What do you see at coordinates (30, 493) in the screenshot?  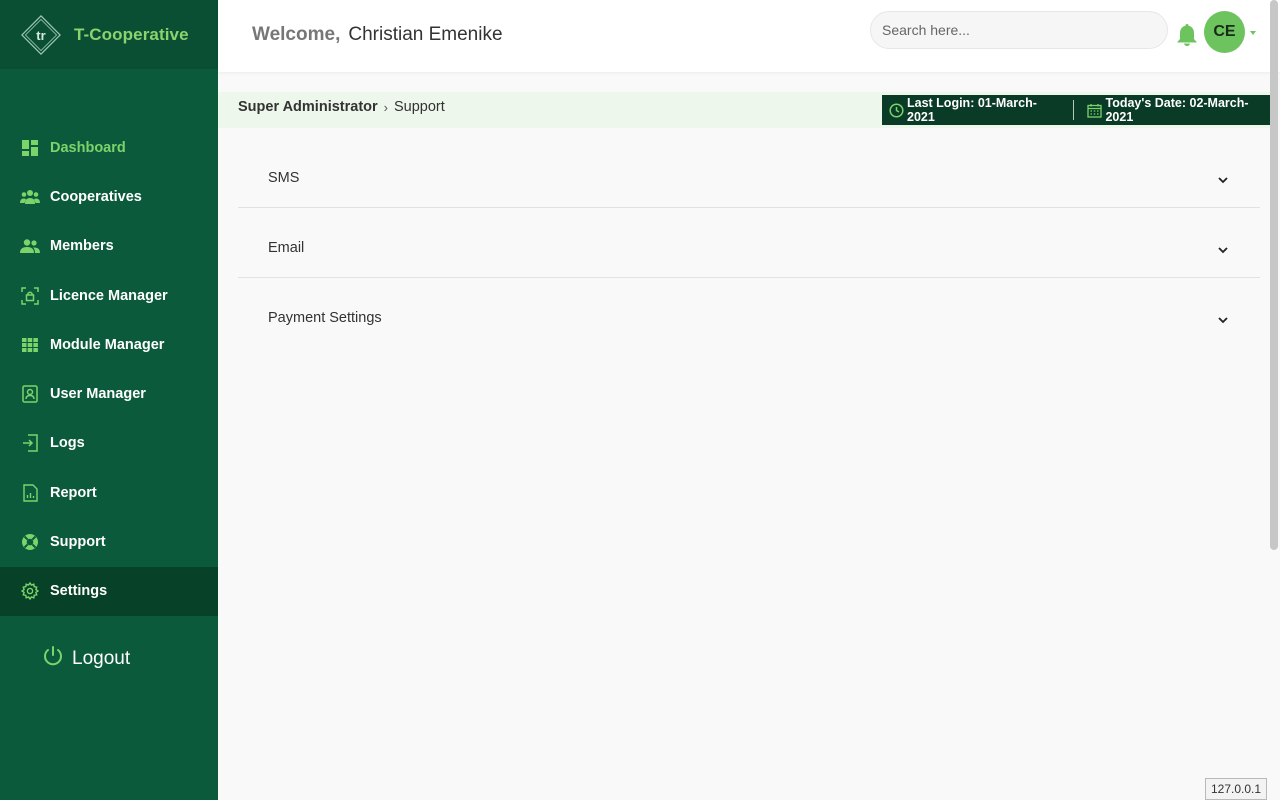 I see `report-icon` at bounding box center [30, 493].